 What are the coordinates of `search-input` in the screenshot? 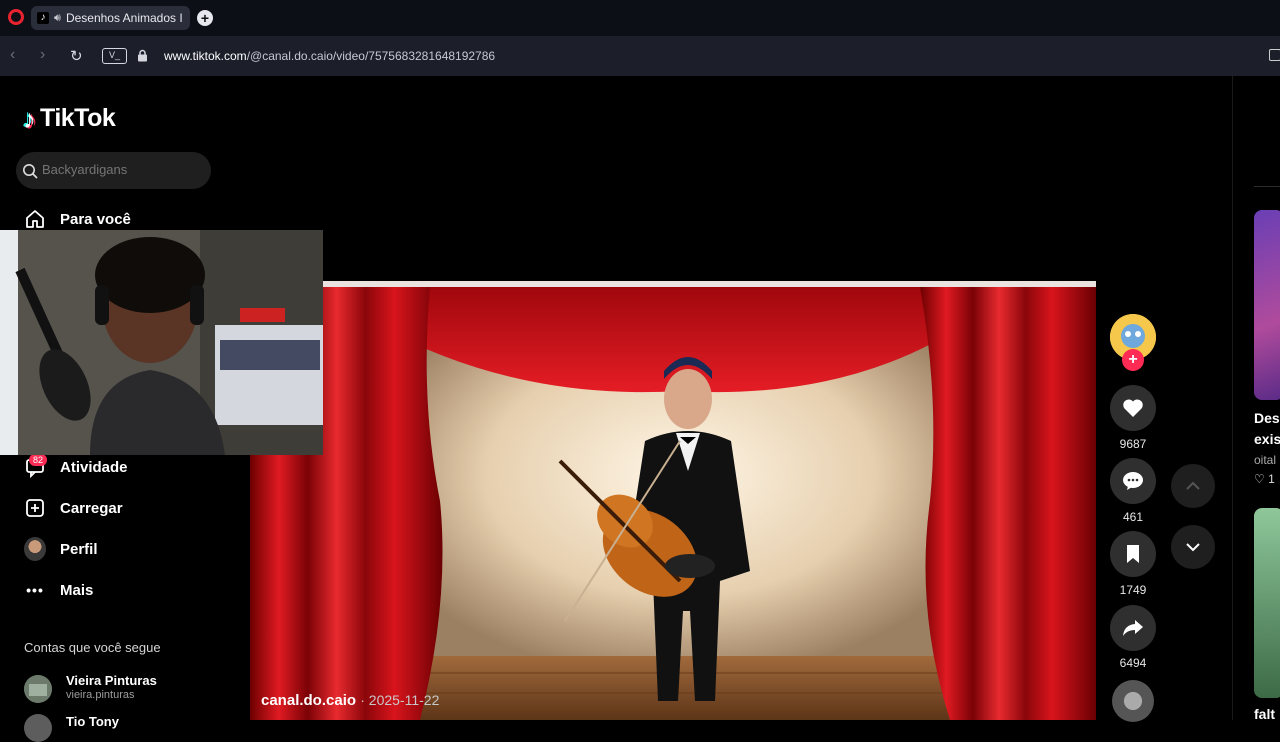 It's located at (122, 169).